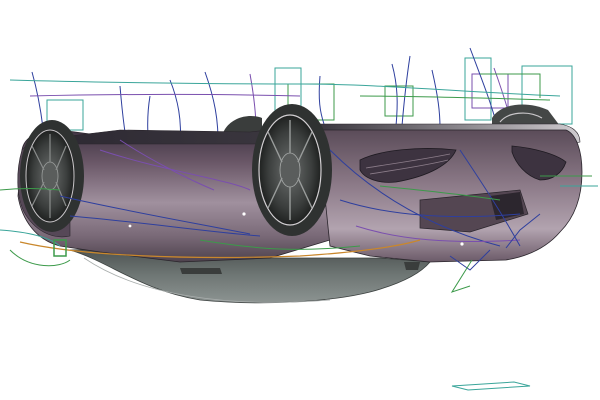 The image size is (600, 400). I want to click on rear-wheel, so click(292, 170).